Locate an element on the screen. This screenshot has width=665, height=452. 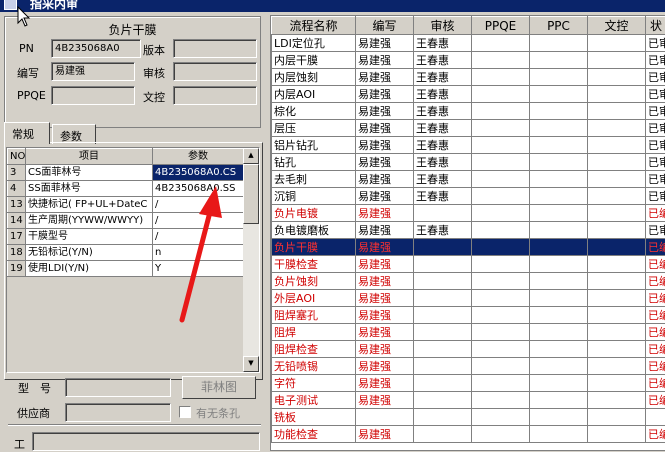
flow-row: 去毛刺易建强王春惠已审 is located at coordinates (468, 179).